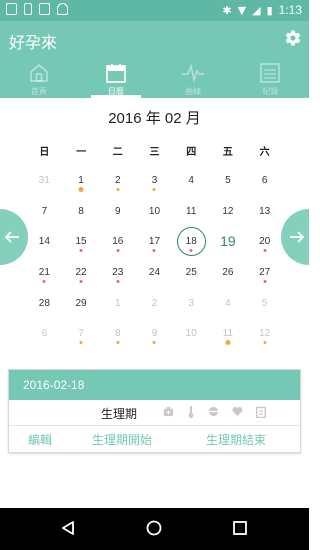 The image size is (320, 550). Describe the element at coordinates (117, 240) in the screenshot. I see `calendar-day: 16` at that location.